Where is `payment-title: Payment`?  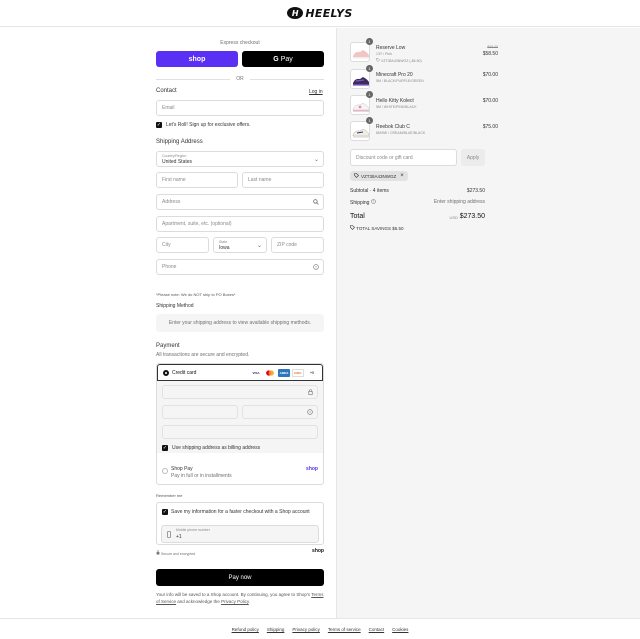 payment-title: Payment is located at coordinates (168, 346).